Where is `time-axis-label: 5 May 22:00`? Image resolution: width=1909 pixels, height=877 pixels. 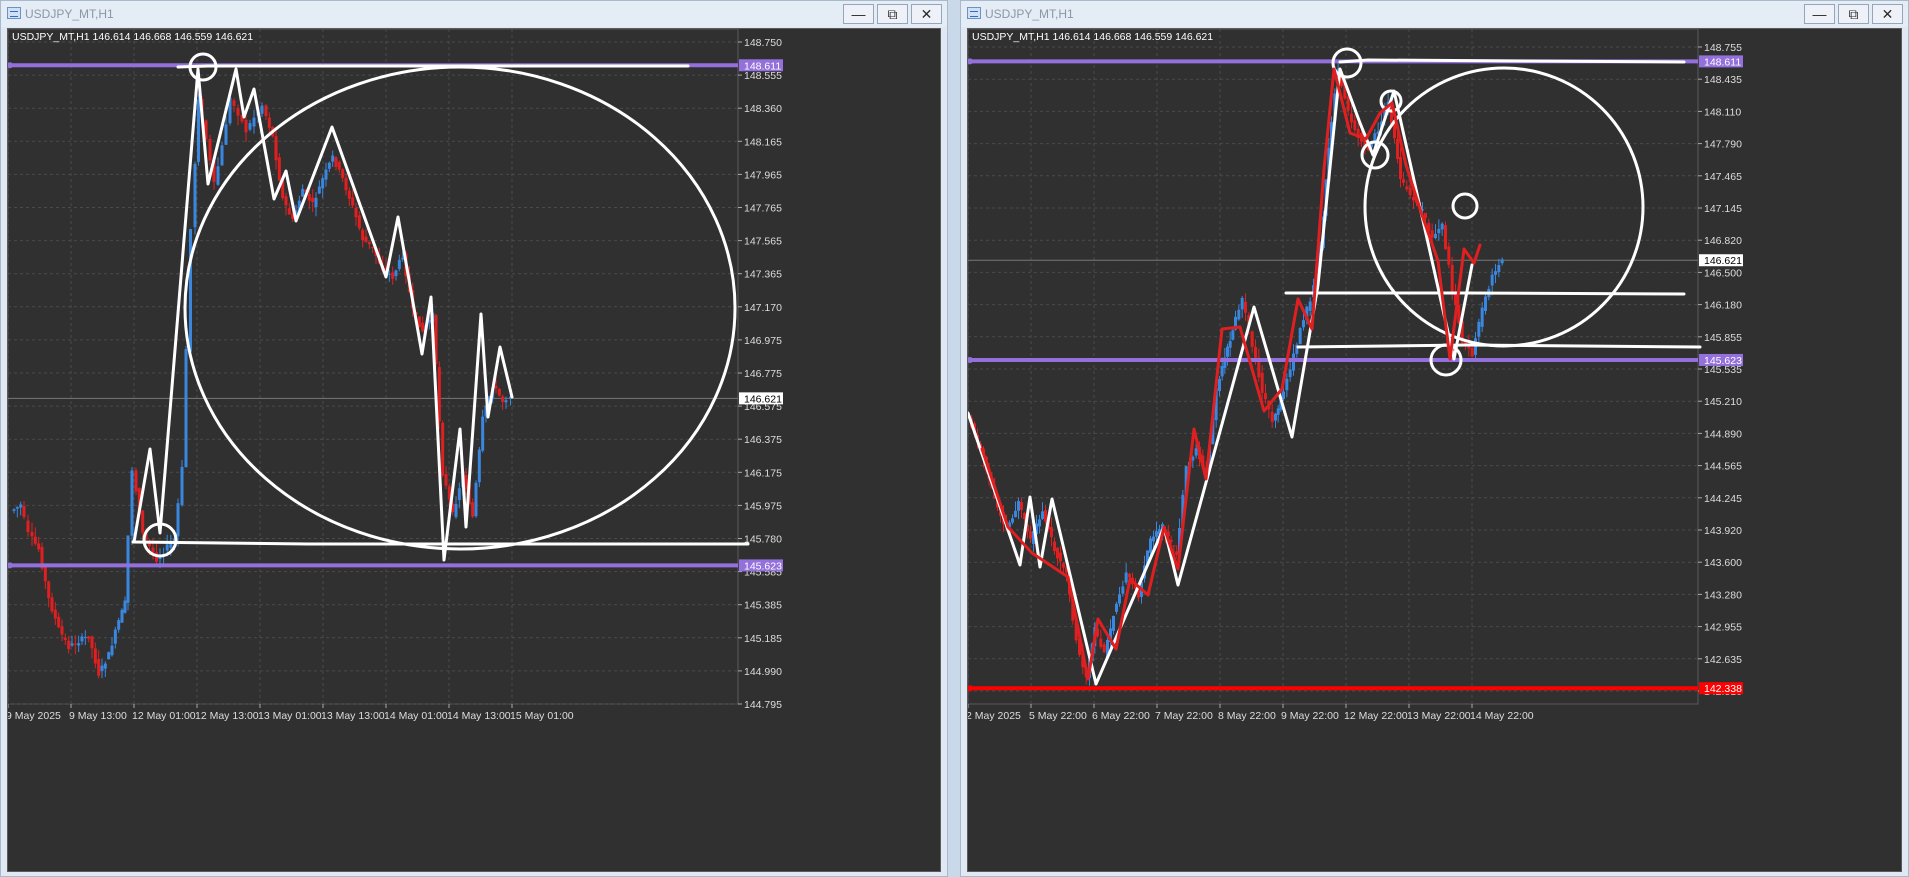
time-axis-label: 5 May 22:00 is located at coordinates (1058, 716).